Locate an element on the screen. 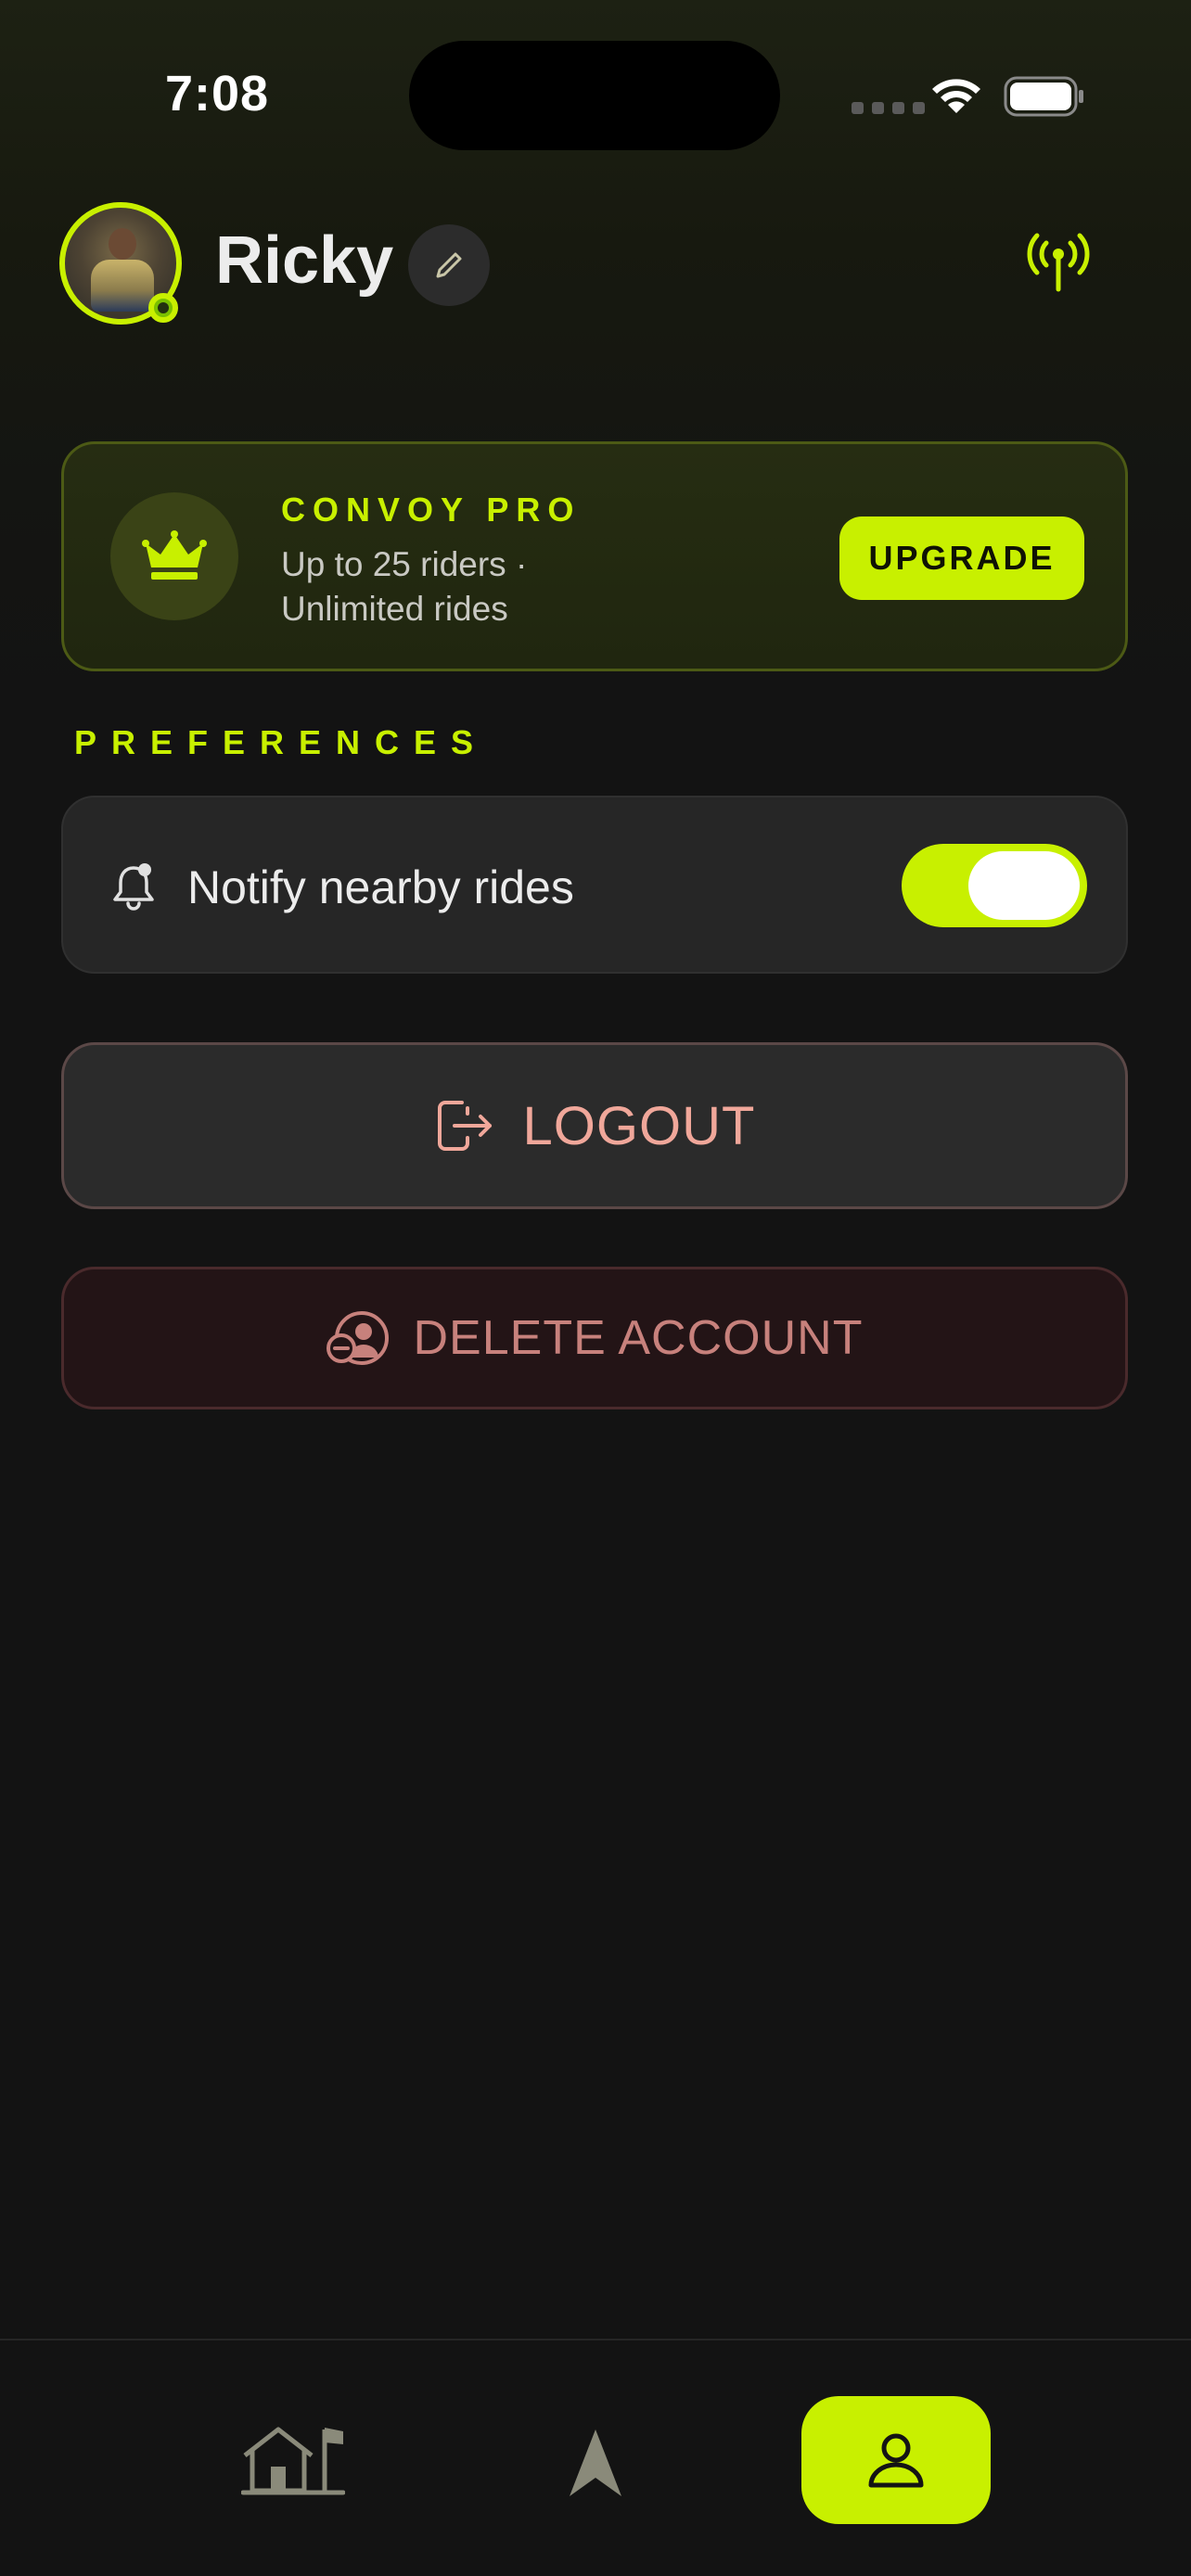 This screenshot has height=2576, width=1191. tab-bar is located at coordinates (595, 2458).